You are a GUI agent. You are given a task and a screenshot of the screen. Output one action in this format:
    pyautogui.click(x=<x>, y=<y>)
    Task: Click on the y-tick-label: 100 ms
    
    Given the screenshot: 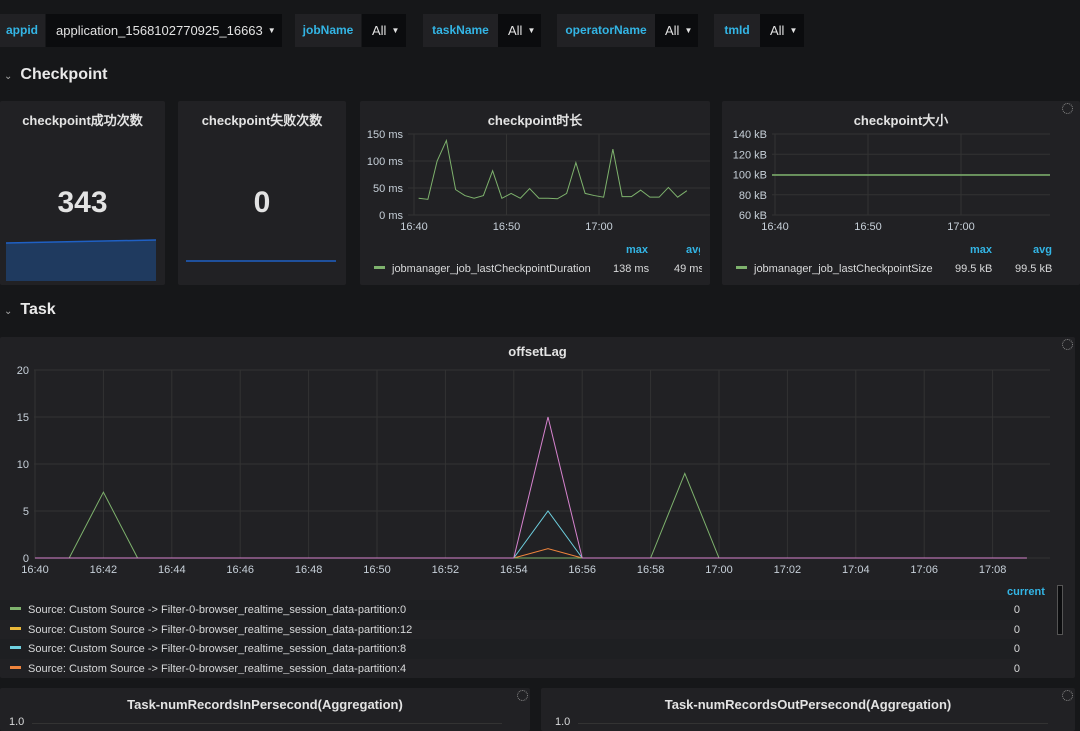 What is the action you would take?
    pyautogui.click(x=385, y=162)
    